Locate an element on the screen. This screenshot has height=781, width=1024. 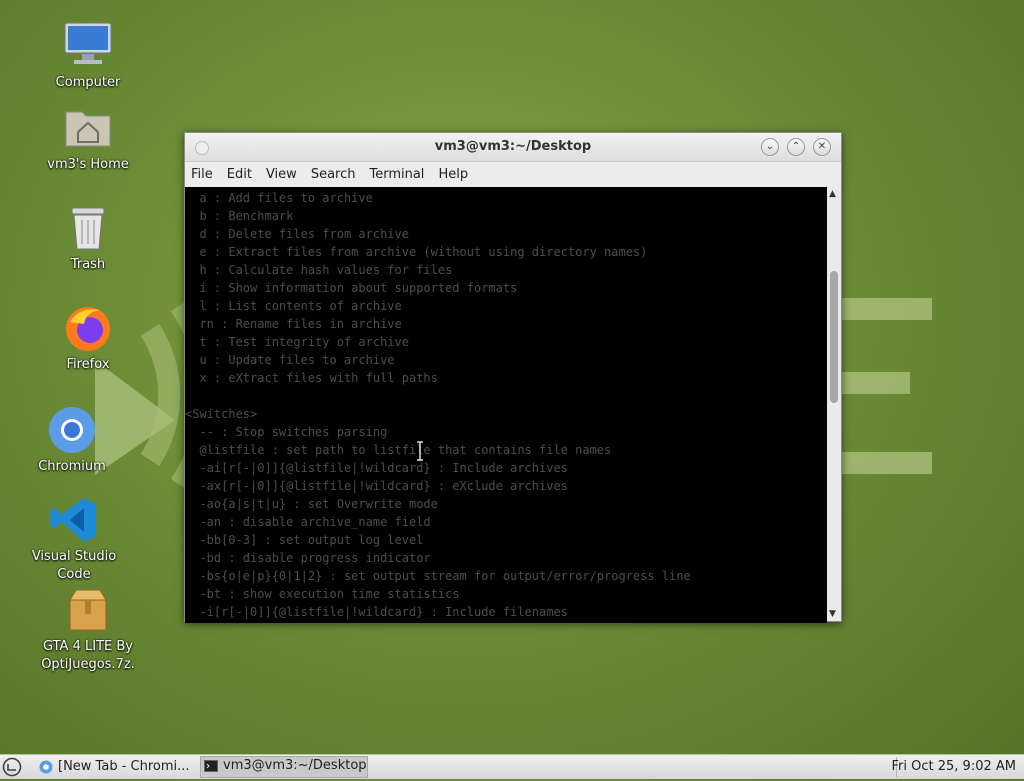
desktop-icon-label: vm3's Home is located at coordinates (88, 164).